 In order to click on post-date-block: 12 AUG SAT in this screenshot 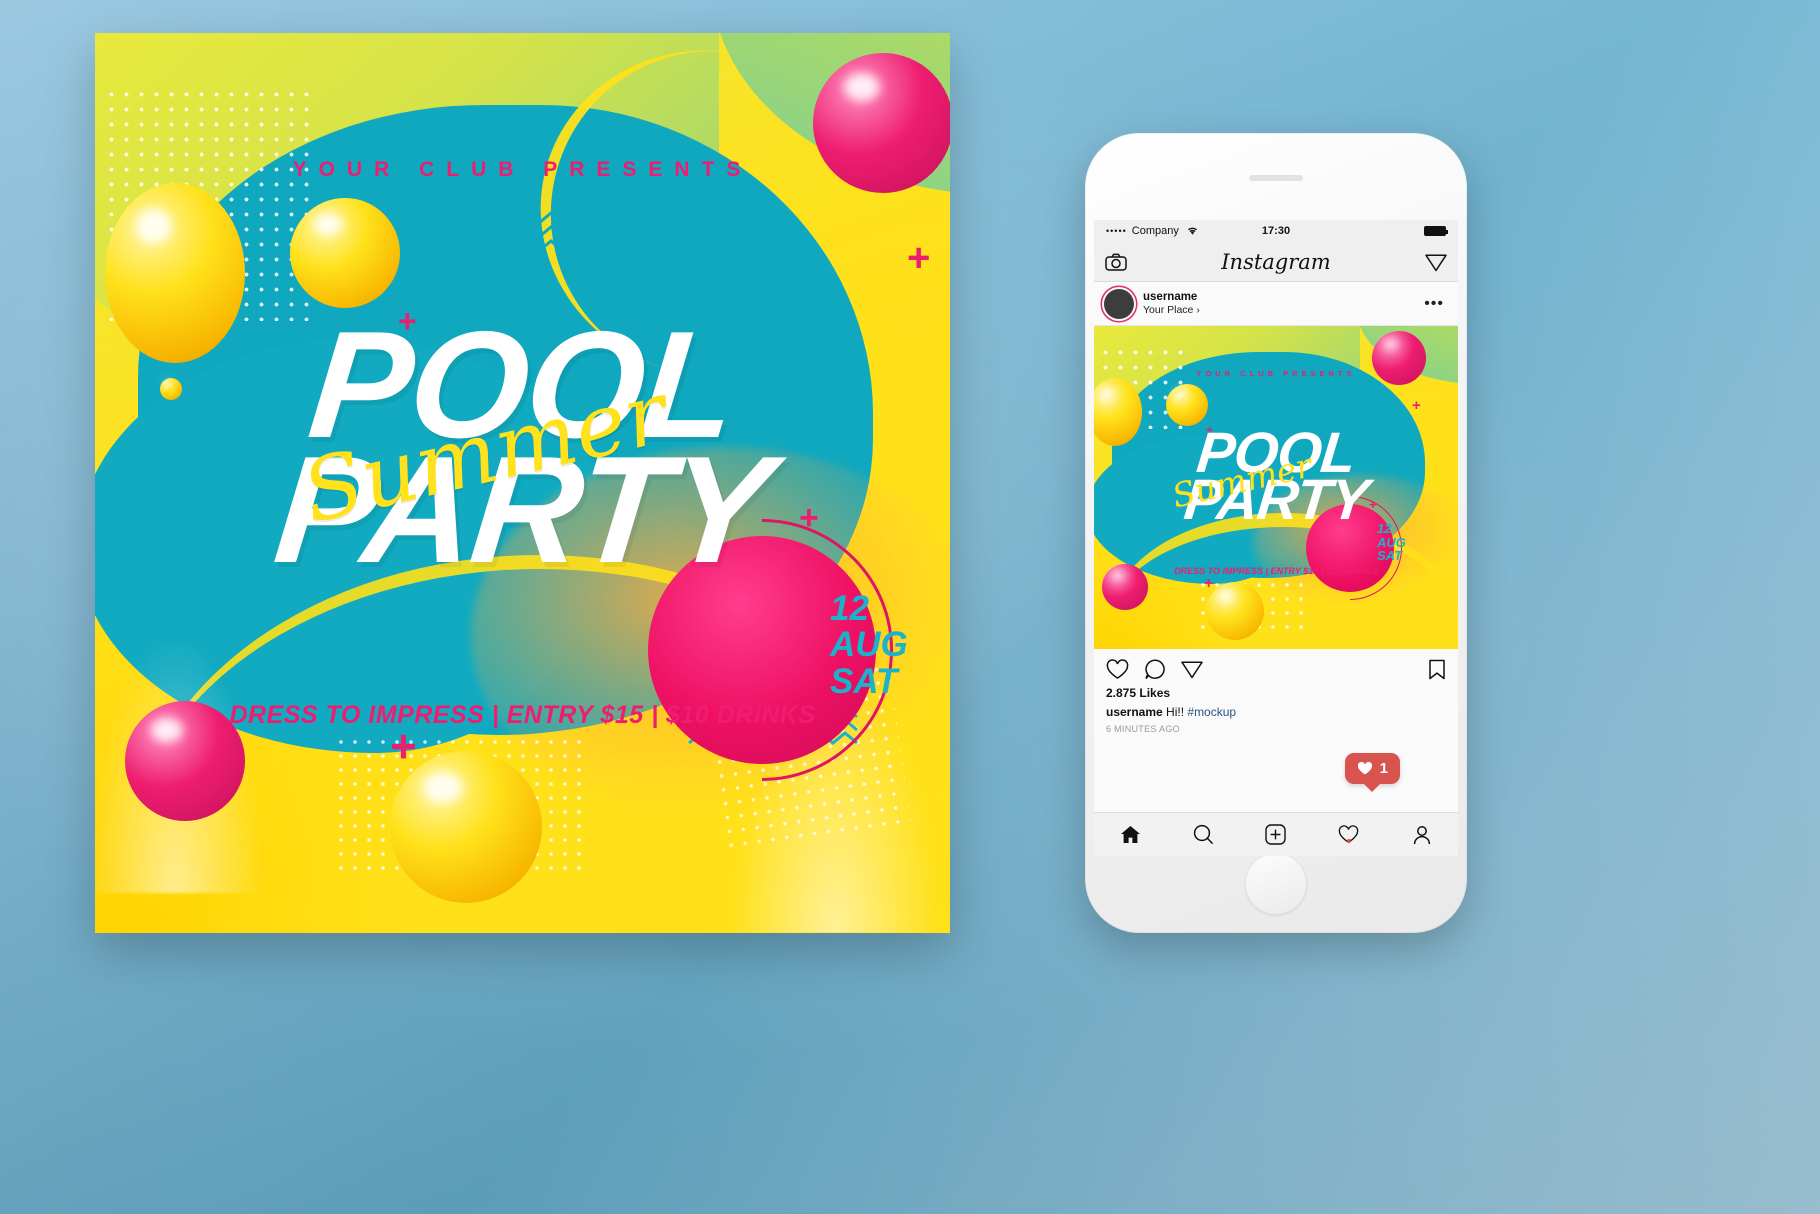, I will do `click(1400, 542)`.